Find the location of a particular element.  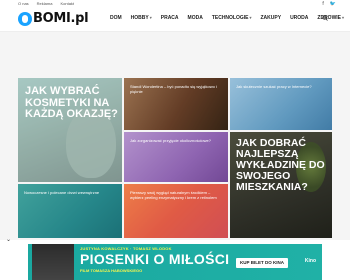

logo-mark-icon is located at coordinates (25, 18).